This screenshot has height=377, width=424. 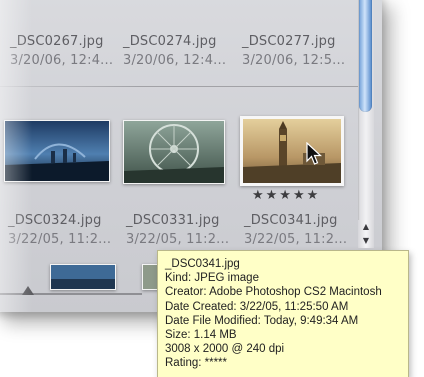 I want to click on file-name: _DSC0277.jpg, so click(x=289, y=41).